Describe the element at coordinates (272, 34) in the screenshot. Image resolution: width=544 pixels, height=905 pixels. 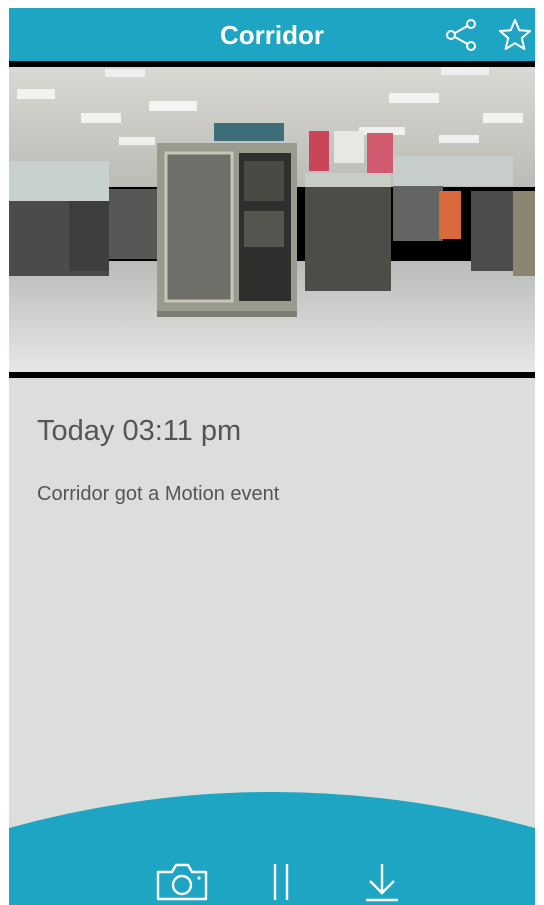
I see `title-bar: Corridor` at that location.